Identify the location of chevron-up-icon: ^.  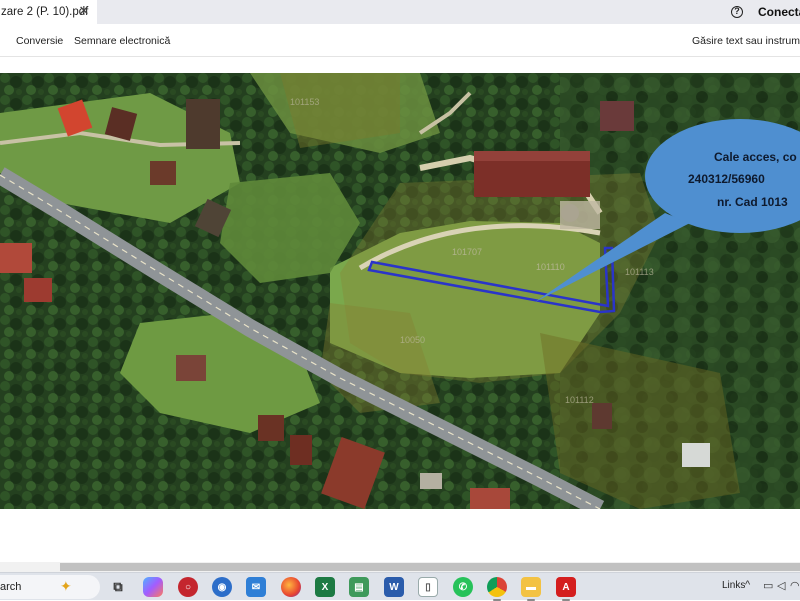
(747, 585).